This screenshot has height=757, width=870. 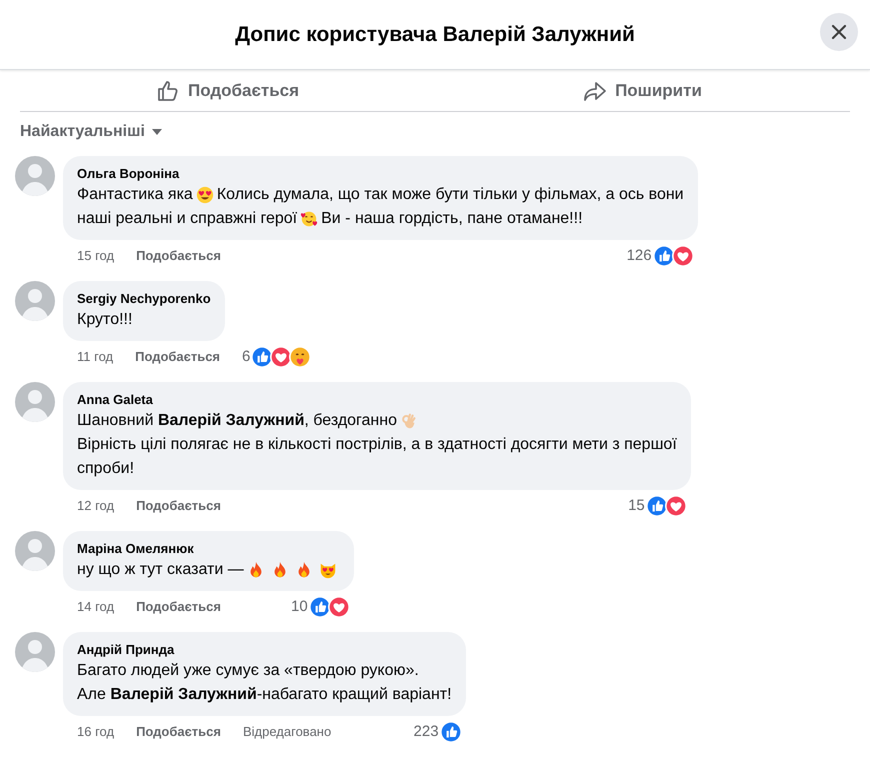 What do you see at coordinates (264, 695) in the screenshot?
I see `comment-text: Але Валерій Залужний-набагато кращий варіант!` at bounding box center [264, 695].